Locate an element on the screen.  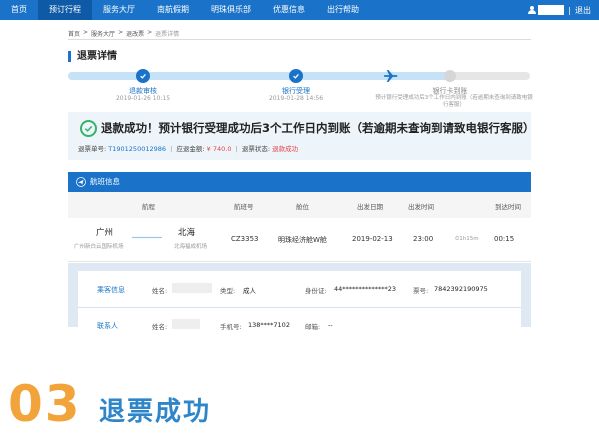
breadcrumb-current: 退票详情 is located at coordinates (167, 34).